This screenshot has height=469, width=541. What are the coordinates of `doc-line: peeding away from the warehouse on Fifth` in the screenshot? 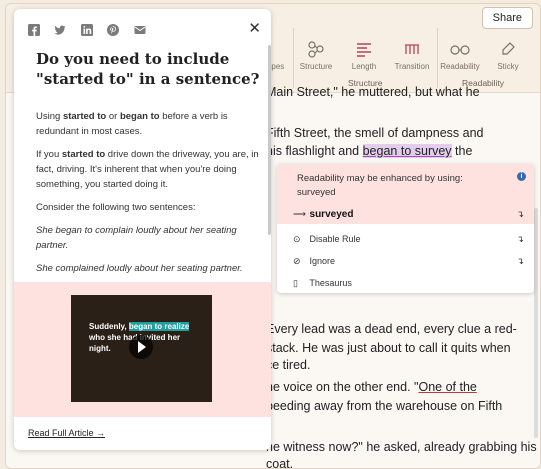 It's located at (384, 406).